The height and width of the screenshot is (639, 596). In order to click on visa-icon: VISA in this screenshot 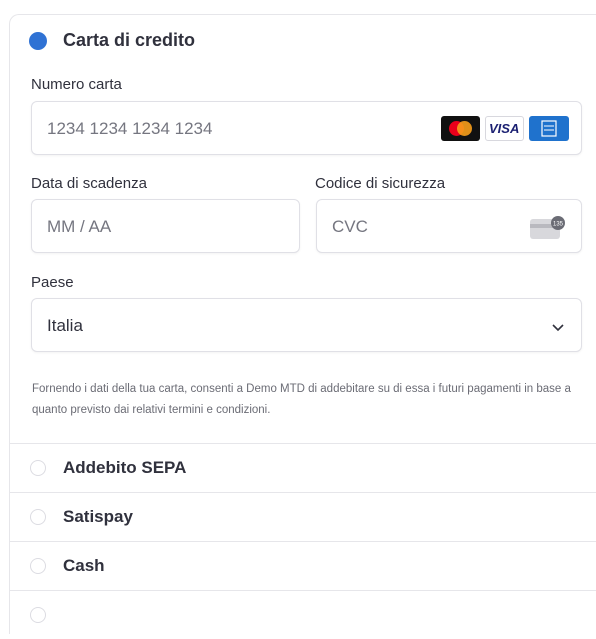, I will do `click(504, 128)`.